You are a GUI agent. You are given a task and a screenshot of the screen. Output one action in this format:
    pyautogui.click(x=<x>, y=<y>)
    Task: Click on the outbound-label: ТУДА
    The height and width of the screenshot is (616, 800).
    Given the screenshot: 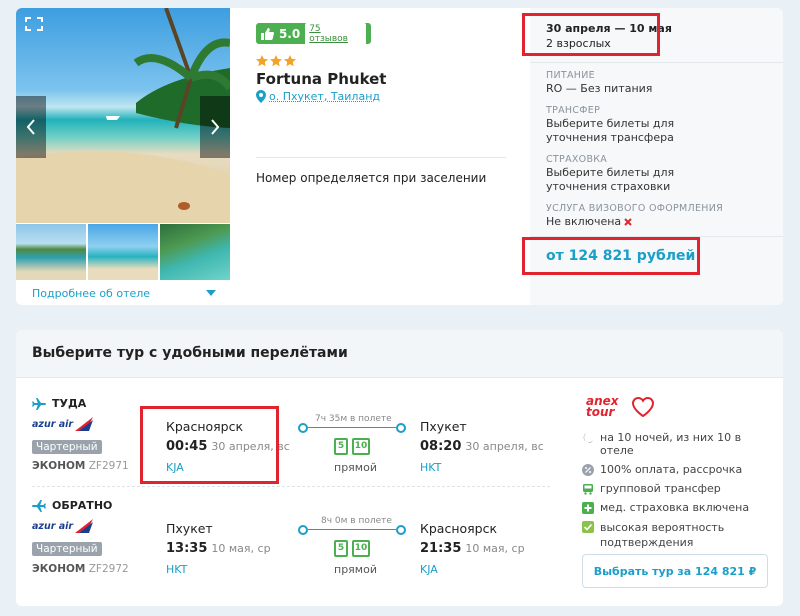 What is the action you would take?
    pyautogui.click(x=69, y=403)
    